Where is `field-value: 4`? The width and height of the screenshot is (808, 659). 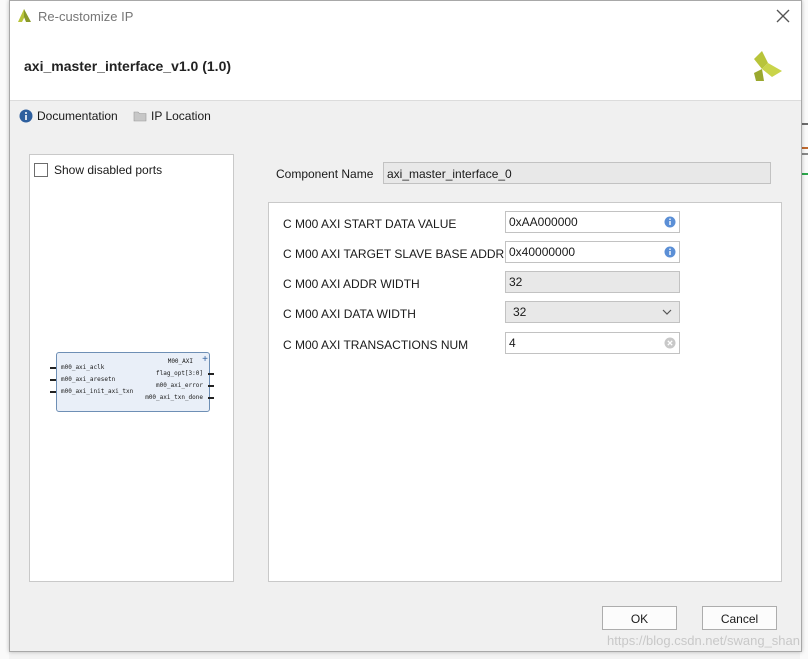
field-value: 4 is located at coordinates (512, 343).